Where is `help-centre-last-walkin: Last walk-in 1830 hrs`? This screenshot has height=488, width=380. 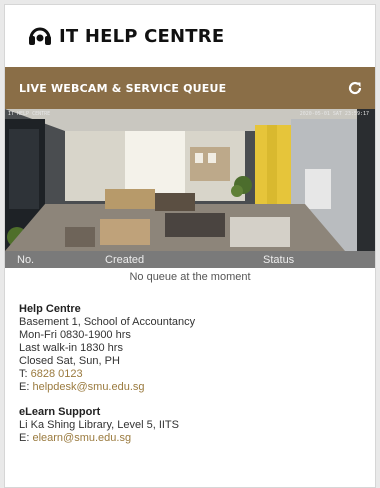 help-centre-last-walkin: Last walk-in 1830 hrs is located at coordinates (71, 348).